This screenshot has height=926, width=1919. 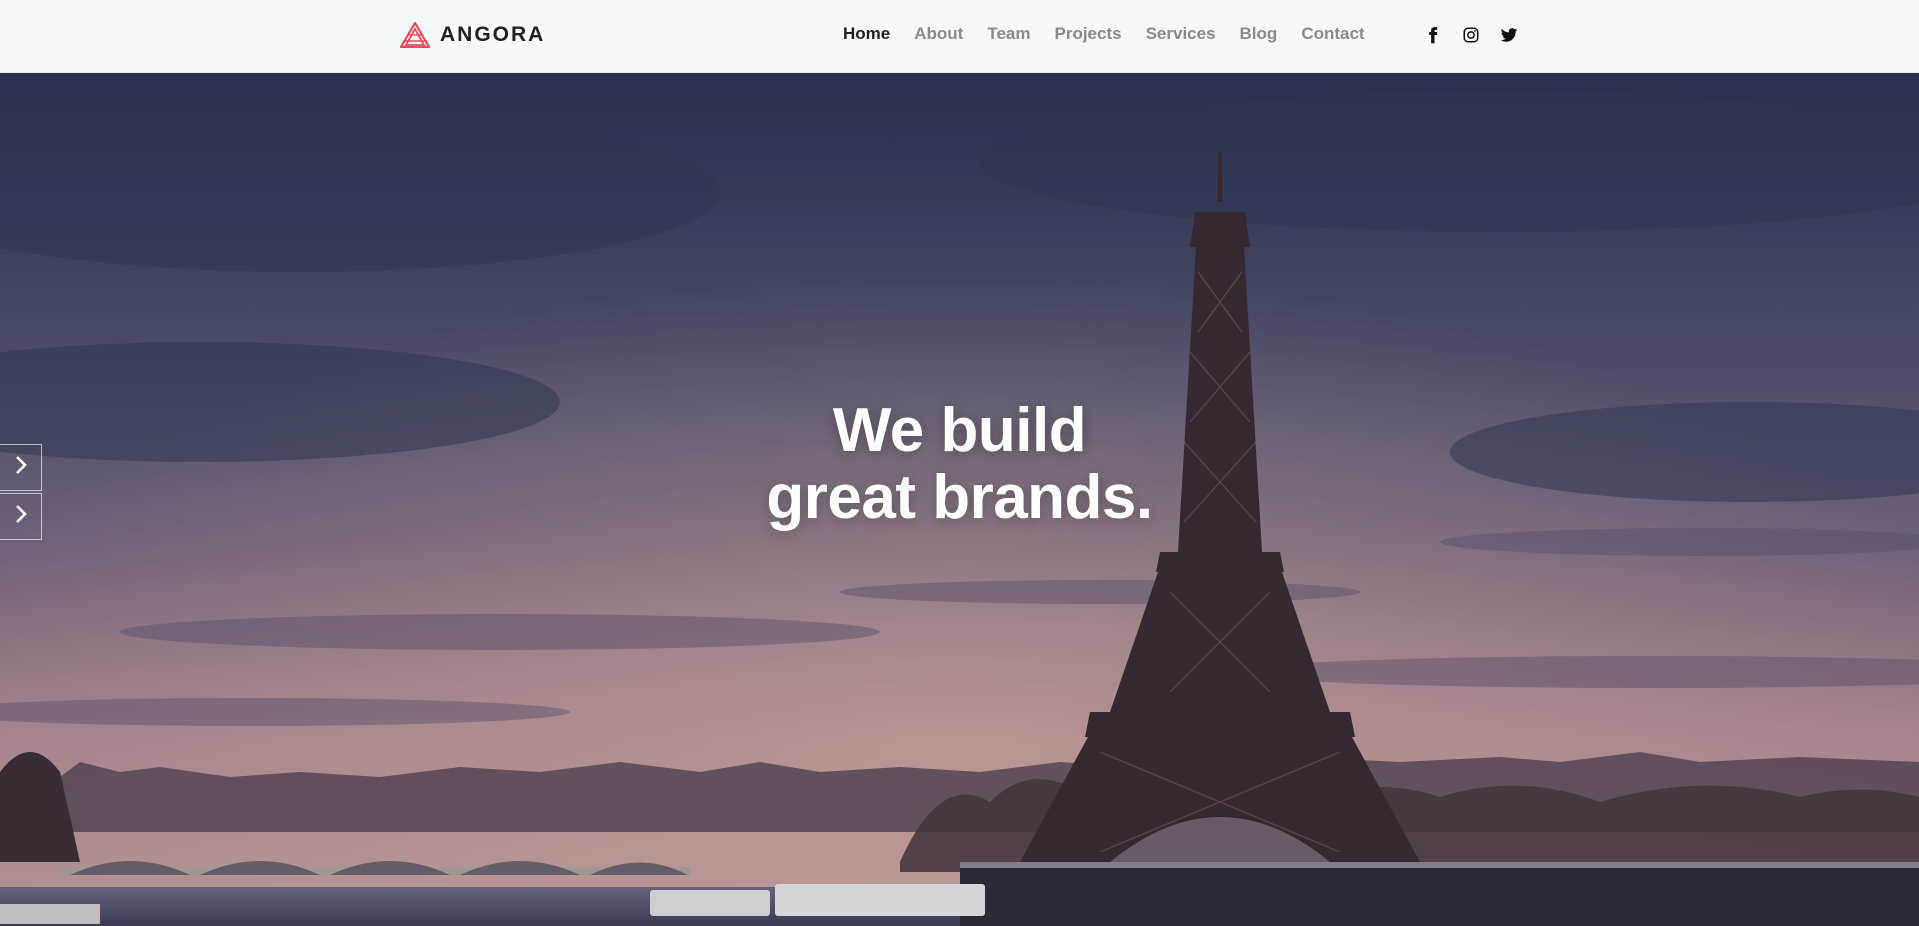 What do you see at coordinates (1259, 34) in the screenshot?
I see `nav-blog: Blog` at bounding box center [1259, 34].